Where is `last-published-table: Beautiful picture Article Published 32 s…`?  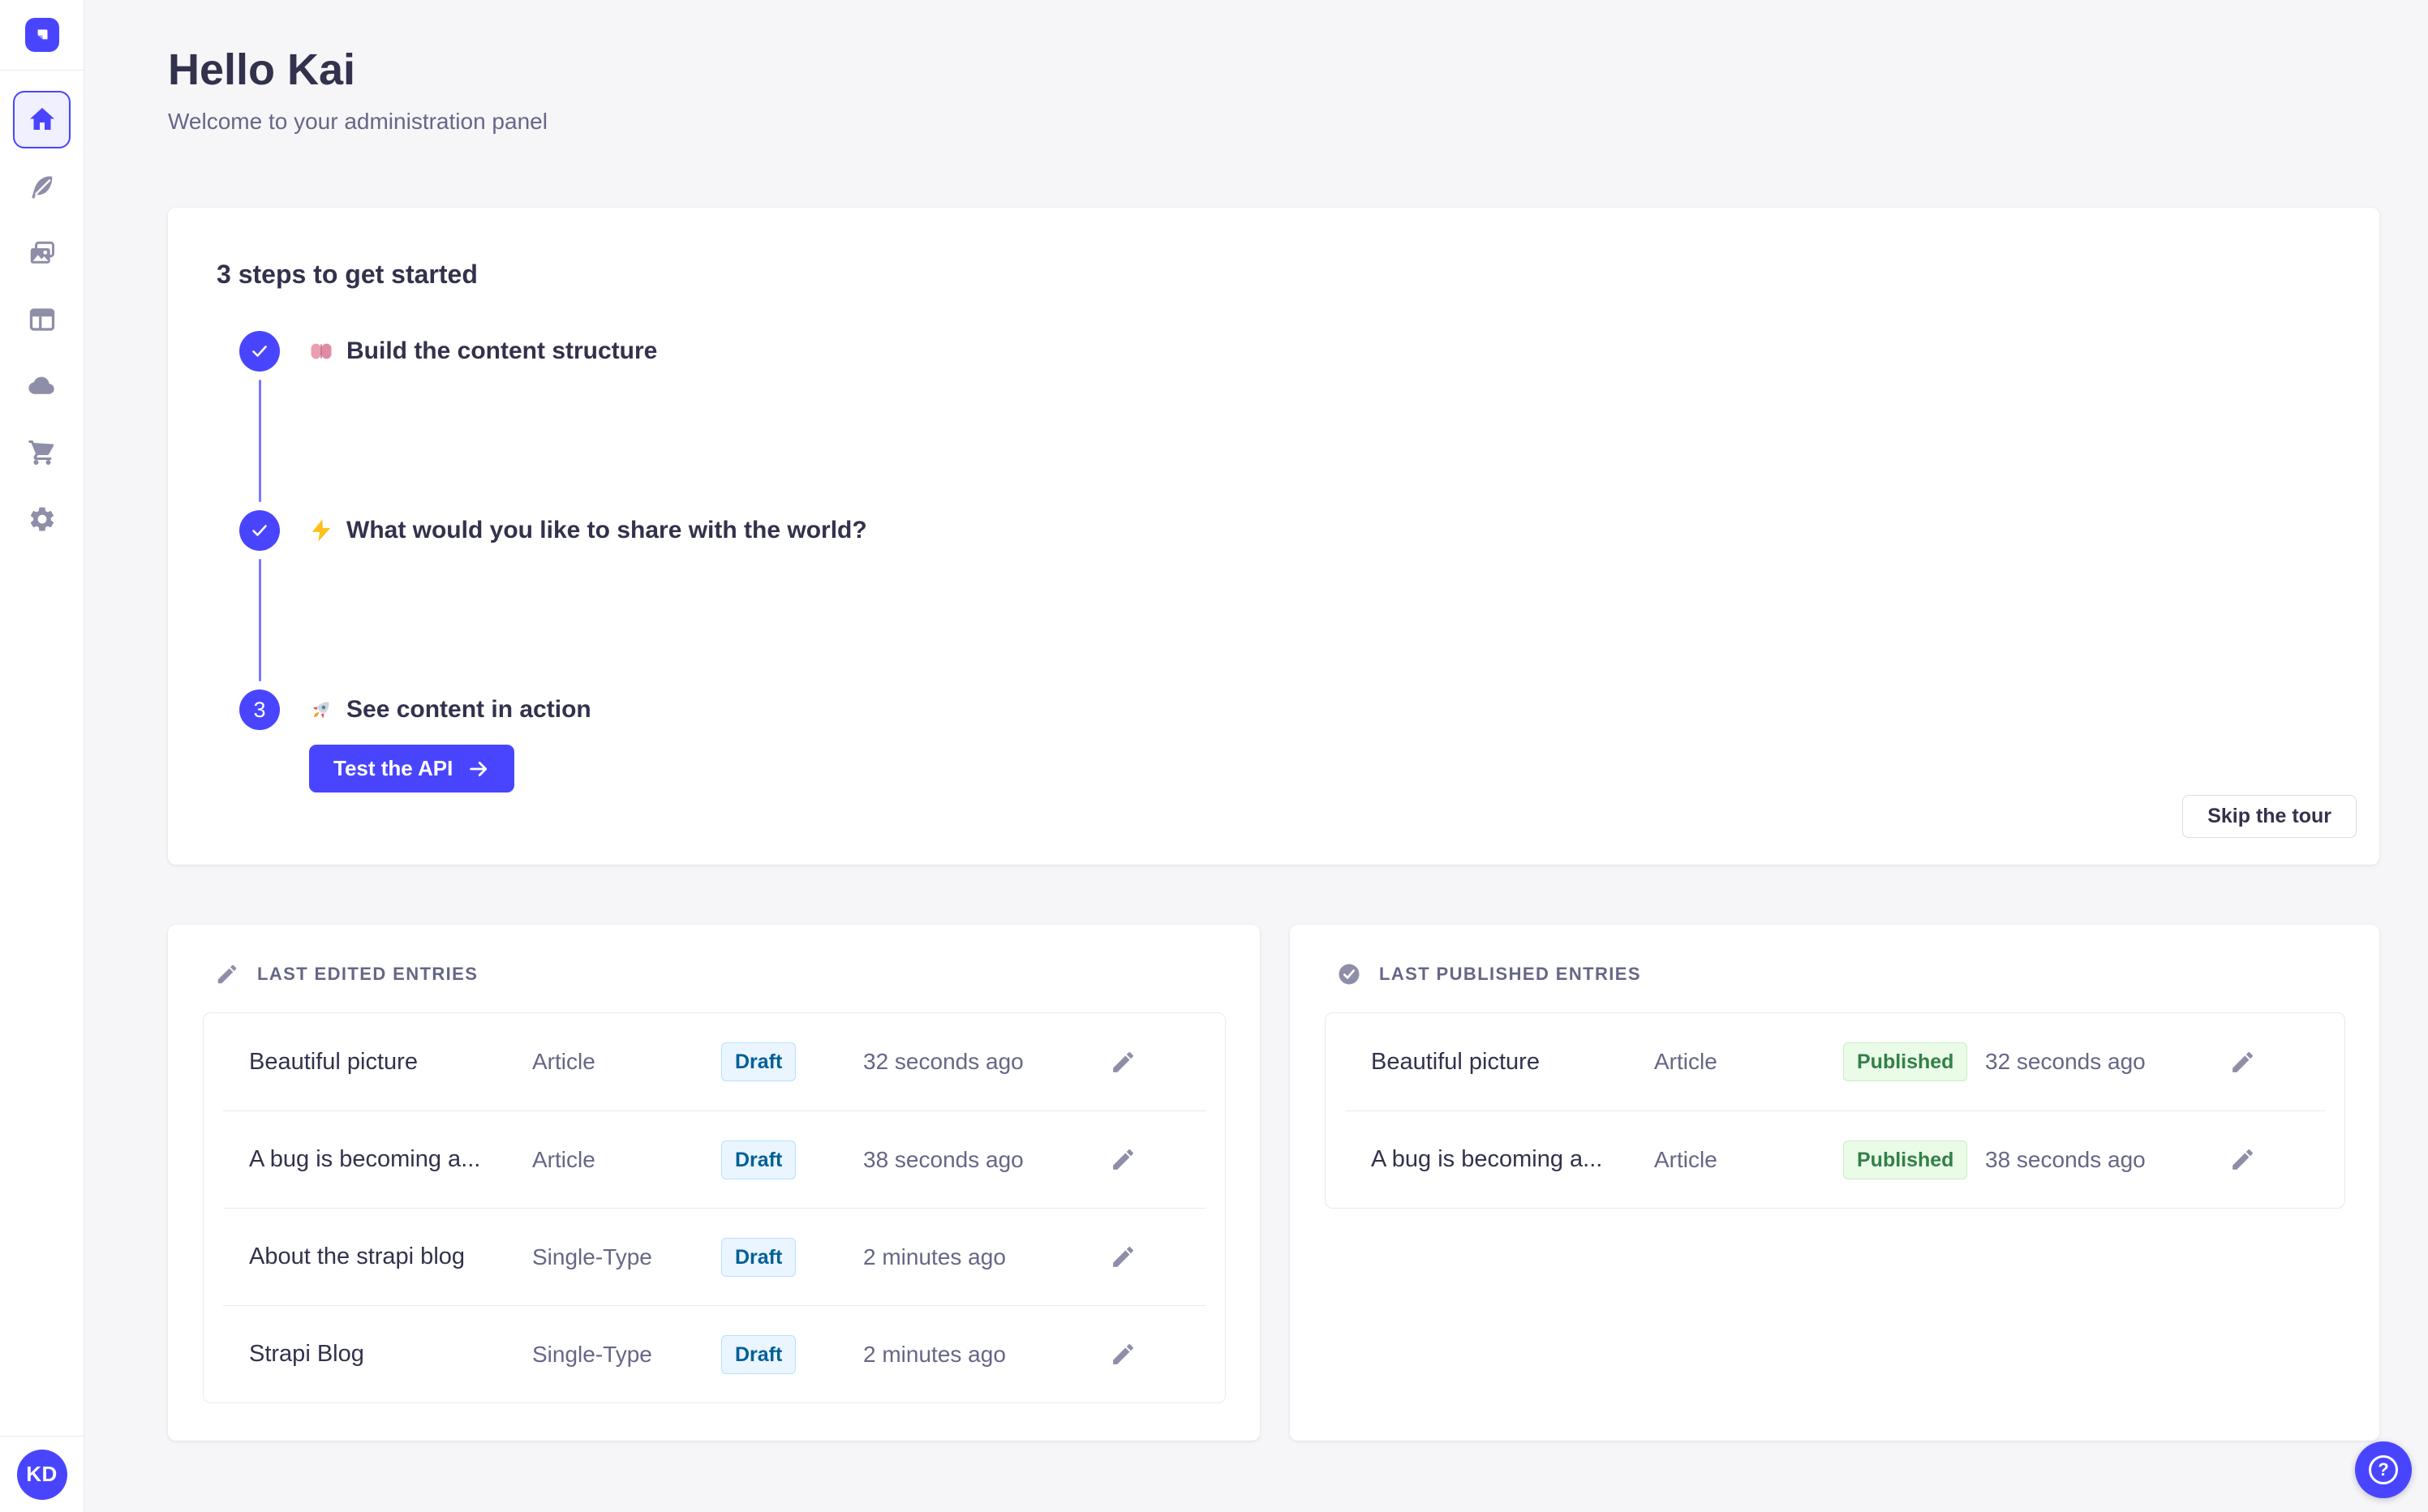
last-published-table: Beautiful picture Article Published 32 s… is located at coordinates (1835, 1110).